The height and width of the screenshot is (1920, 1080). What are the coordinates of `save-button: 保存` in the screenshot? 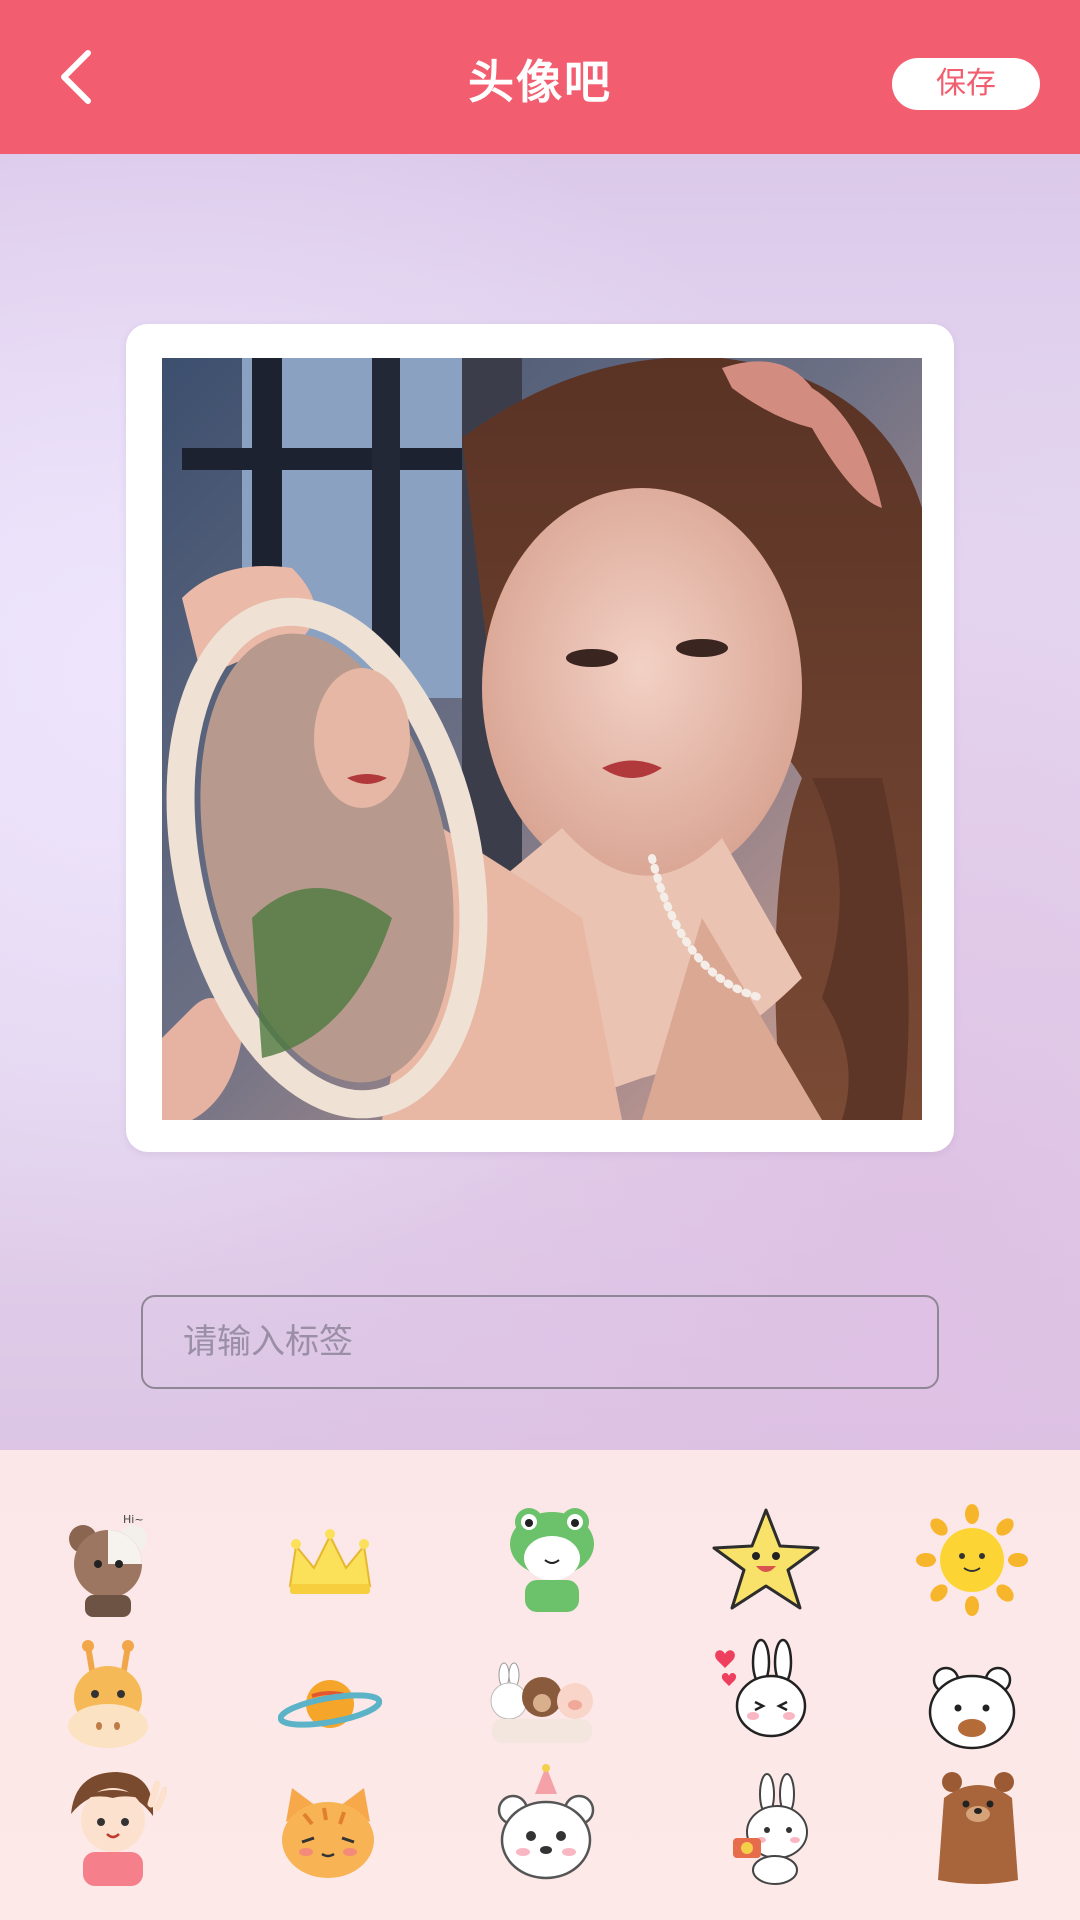 It's located at (966, 84).